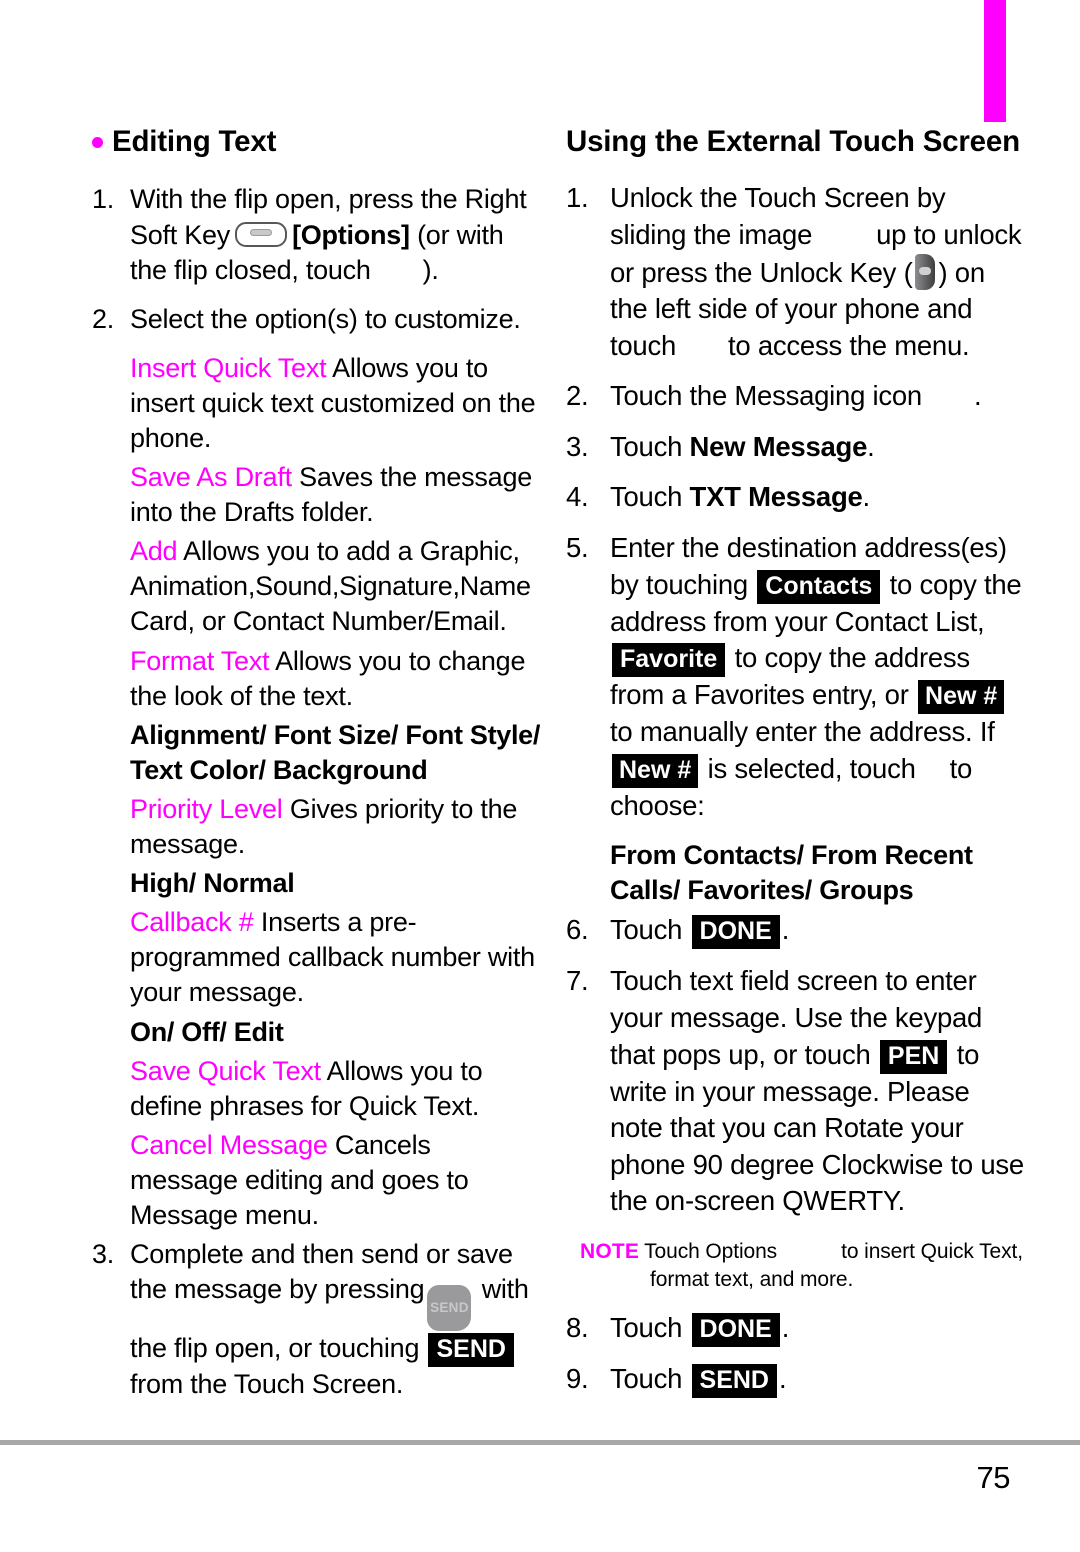  Describe the element at coordinates (471, 1350) in the screenshot. I see `send-touch-badge: SEND` at that location.